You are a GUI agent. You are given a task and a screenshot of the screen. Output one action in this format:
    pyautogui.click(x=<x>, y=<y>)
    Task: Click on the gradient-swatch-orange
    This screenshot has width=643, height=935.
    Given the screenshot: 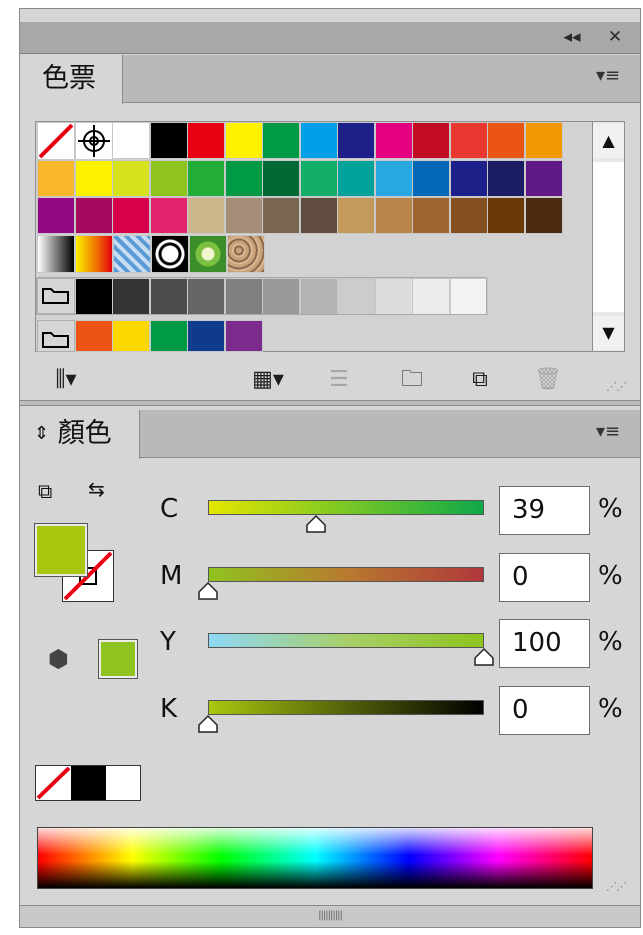 What is the action you would take?
    pyautogui.click(x=94, y=254)
    